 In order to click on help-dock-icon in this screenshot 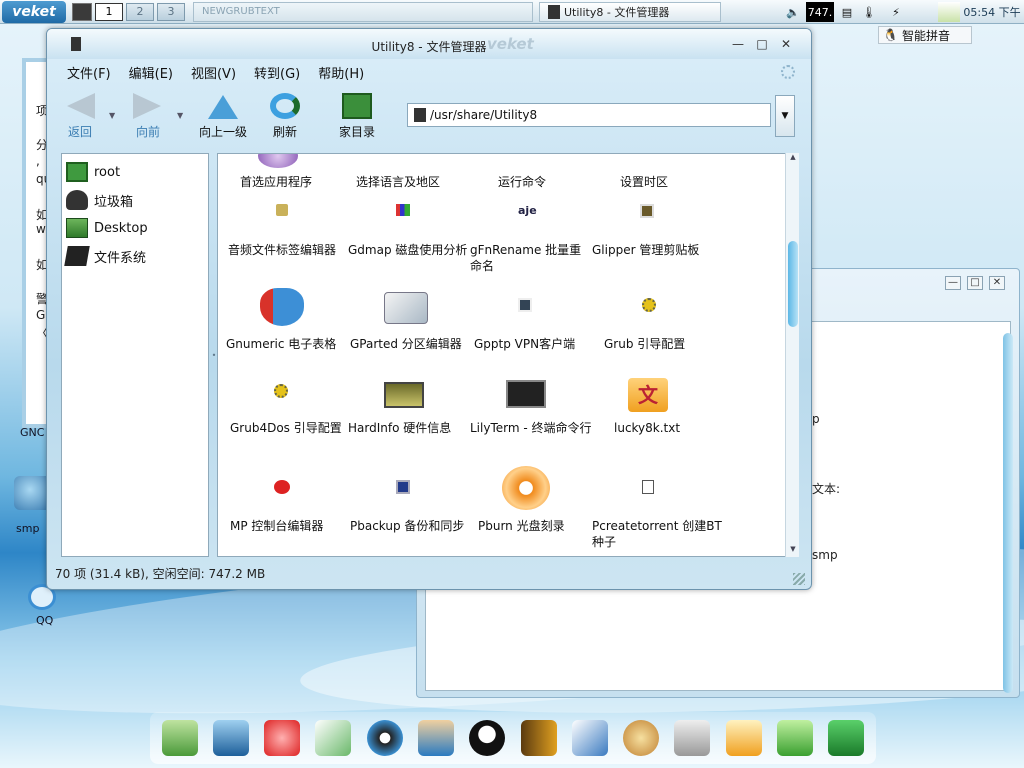, I will do `click(795, 738)`.